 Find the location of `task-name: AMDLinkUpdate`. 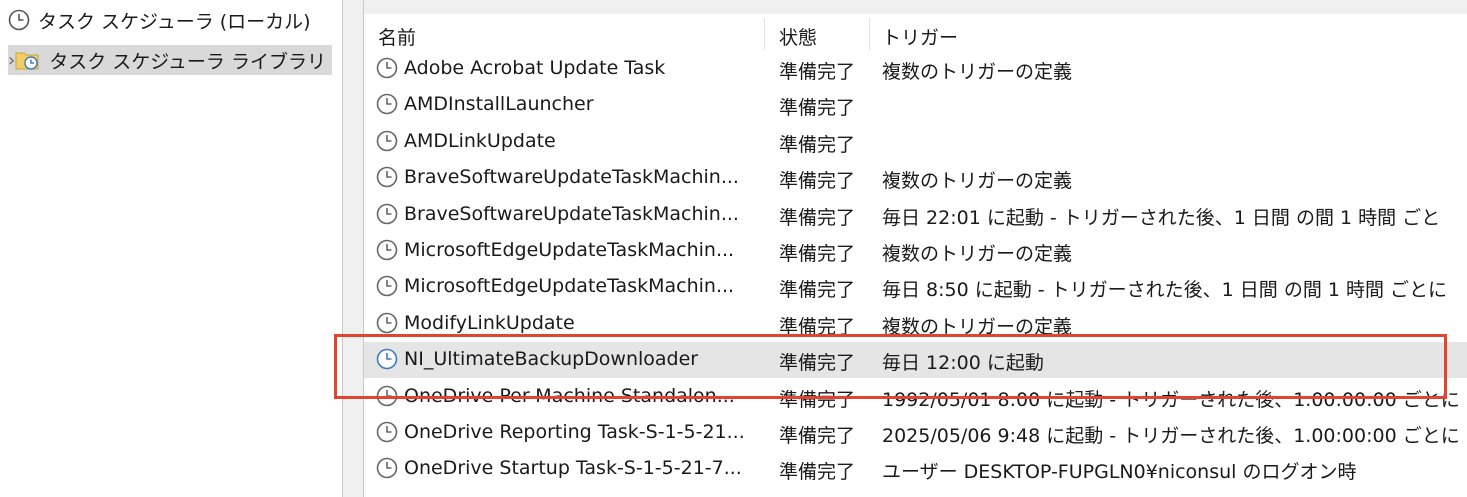

task-name: AMDLinkUpdate is located at coordinates (480, 140).